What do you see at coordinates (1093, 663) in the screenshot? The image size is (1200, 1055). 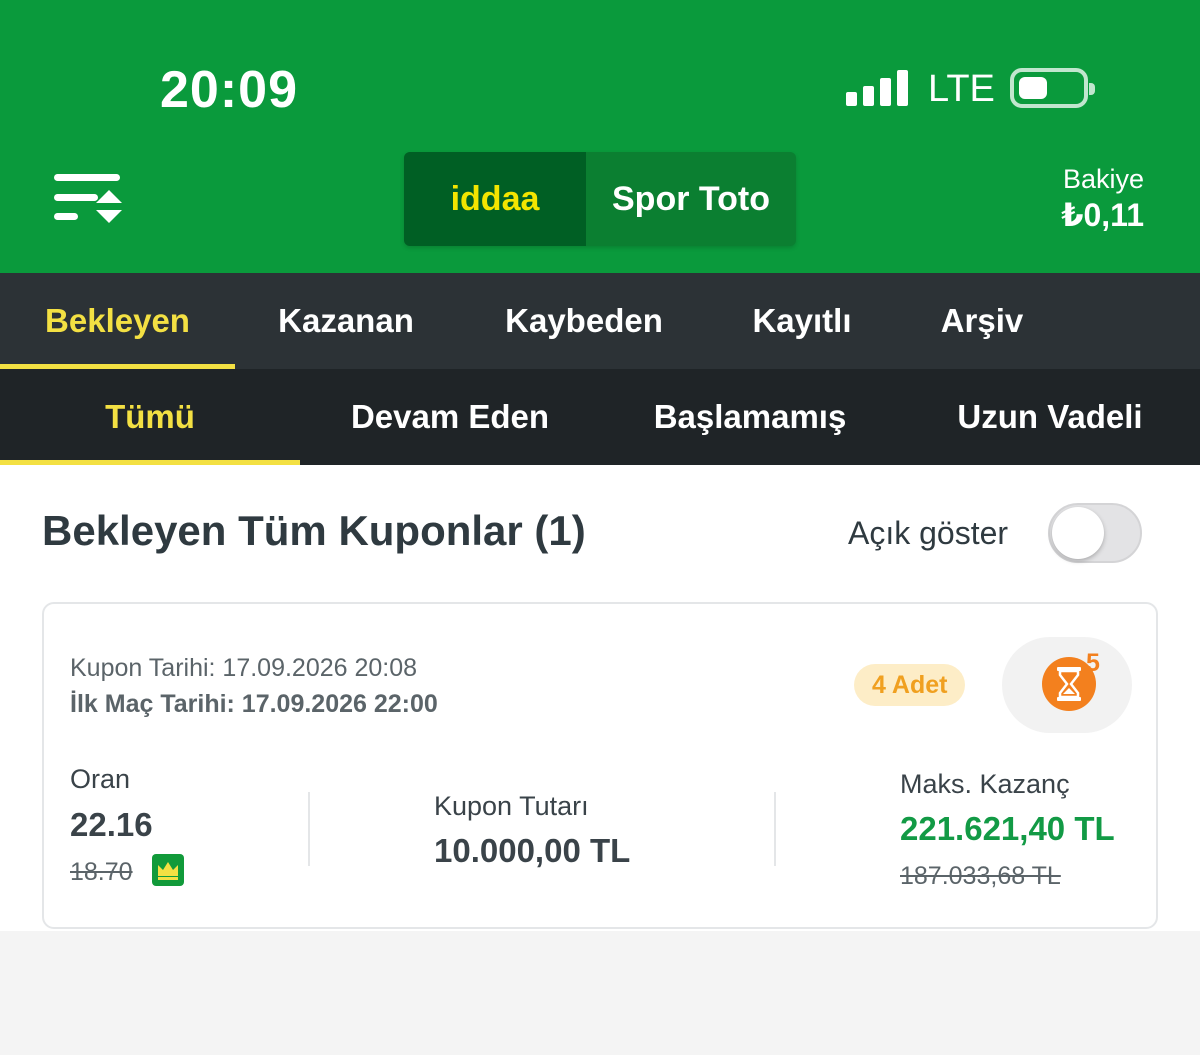 I see `pending-count: 5` at bounding box center [1093, 663].